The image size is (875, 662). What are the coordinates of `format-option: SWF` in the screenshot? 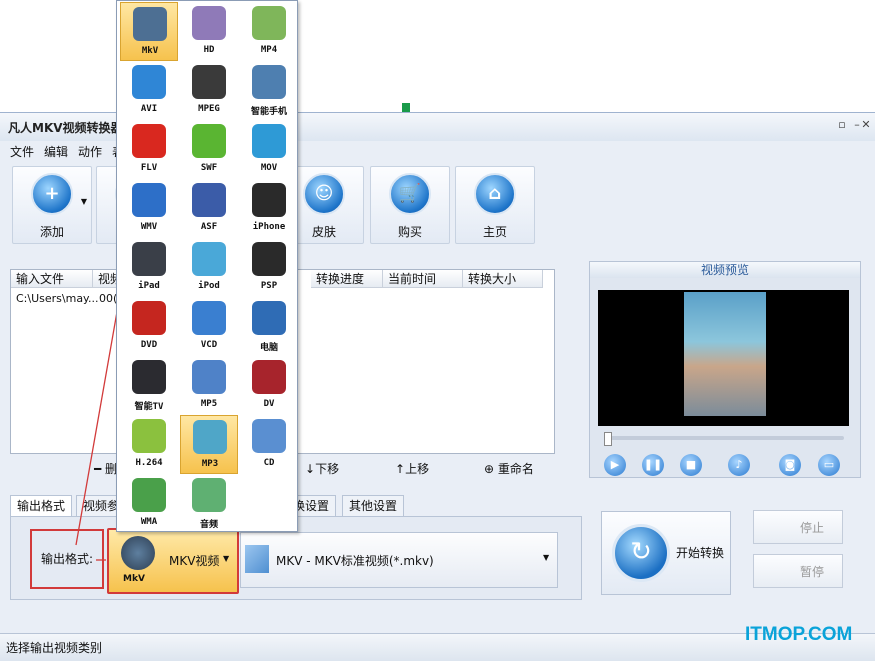 It's located at (209, 149).